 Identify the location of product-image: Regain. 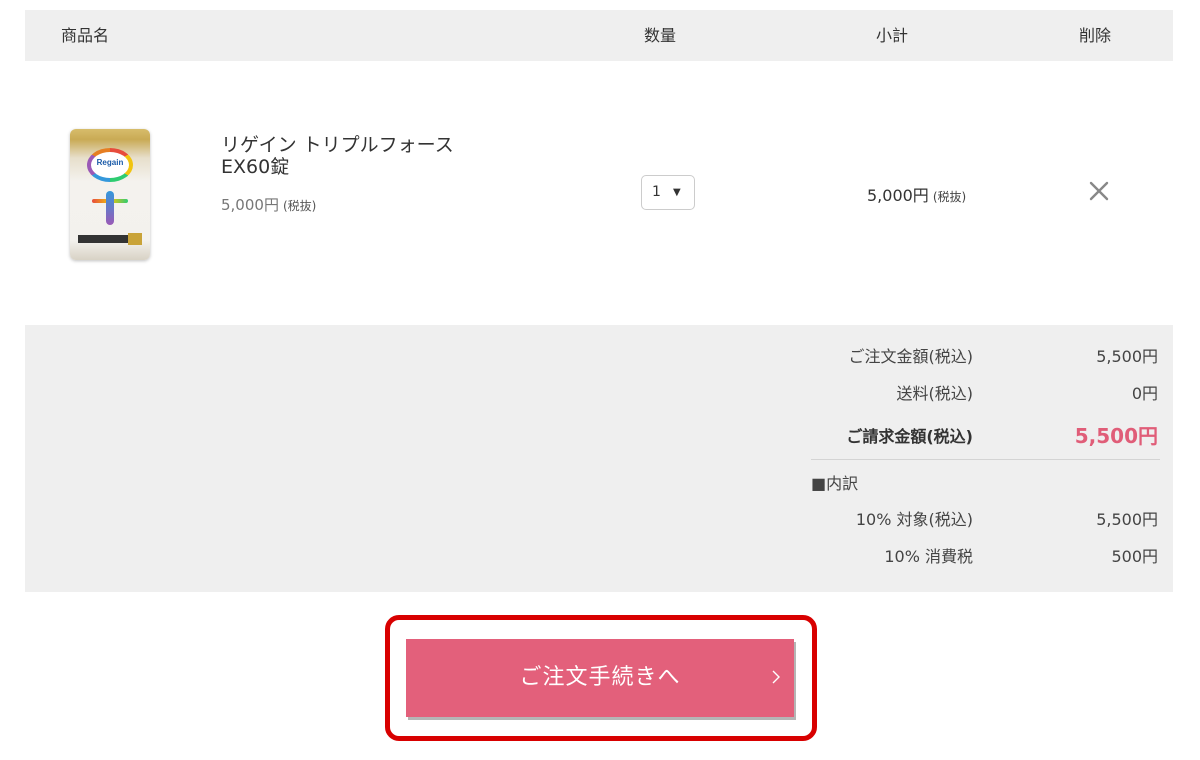
(110, 194).